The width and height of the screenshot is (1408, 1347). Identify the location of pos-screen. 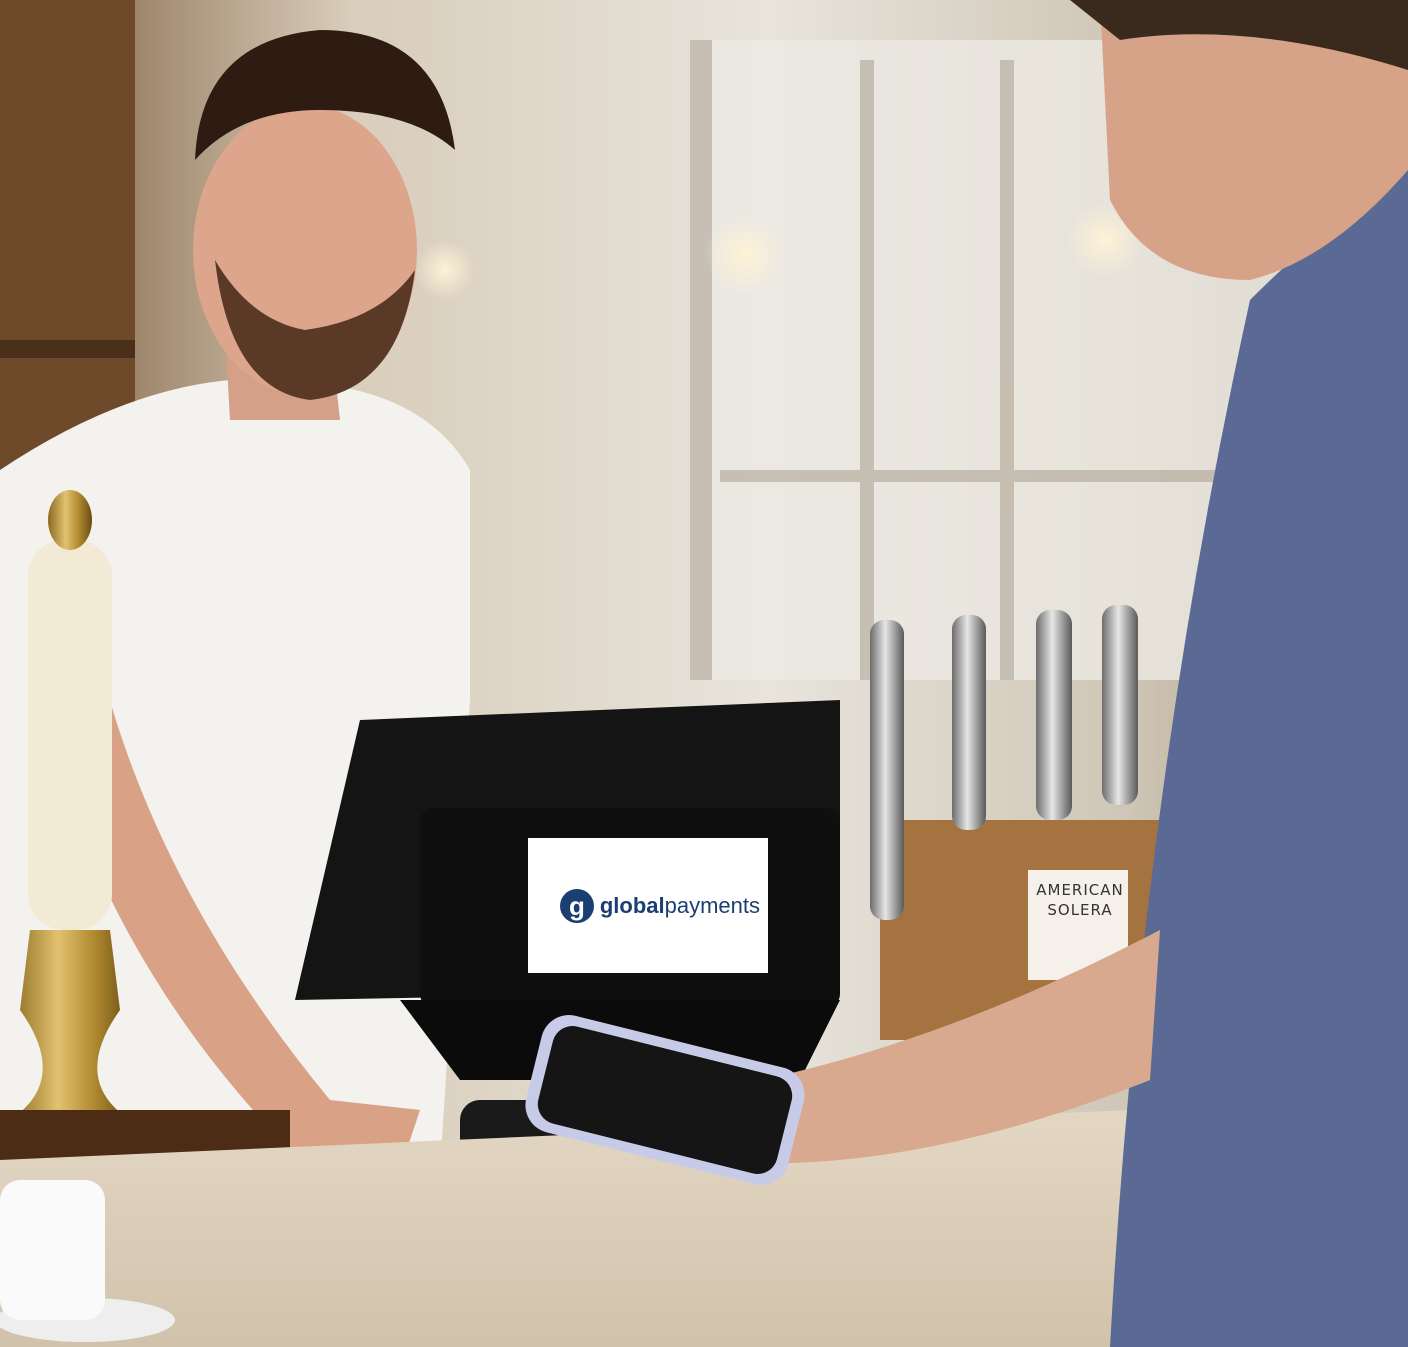
(648, 905).